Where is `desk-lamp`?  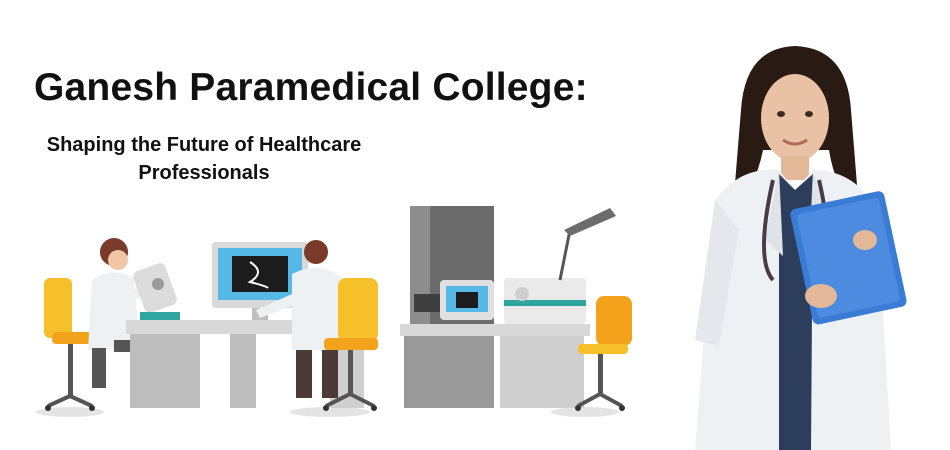
desk-lamp is located at coordinates (587, 244).